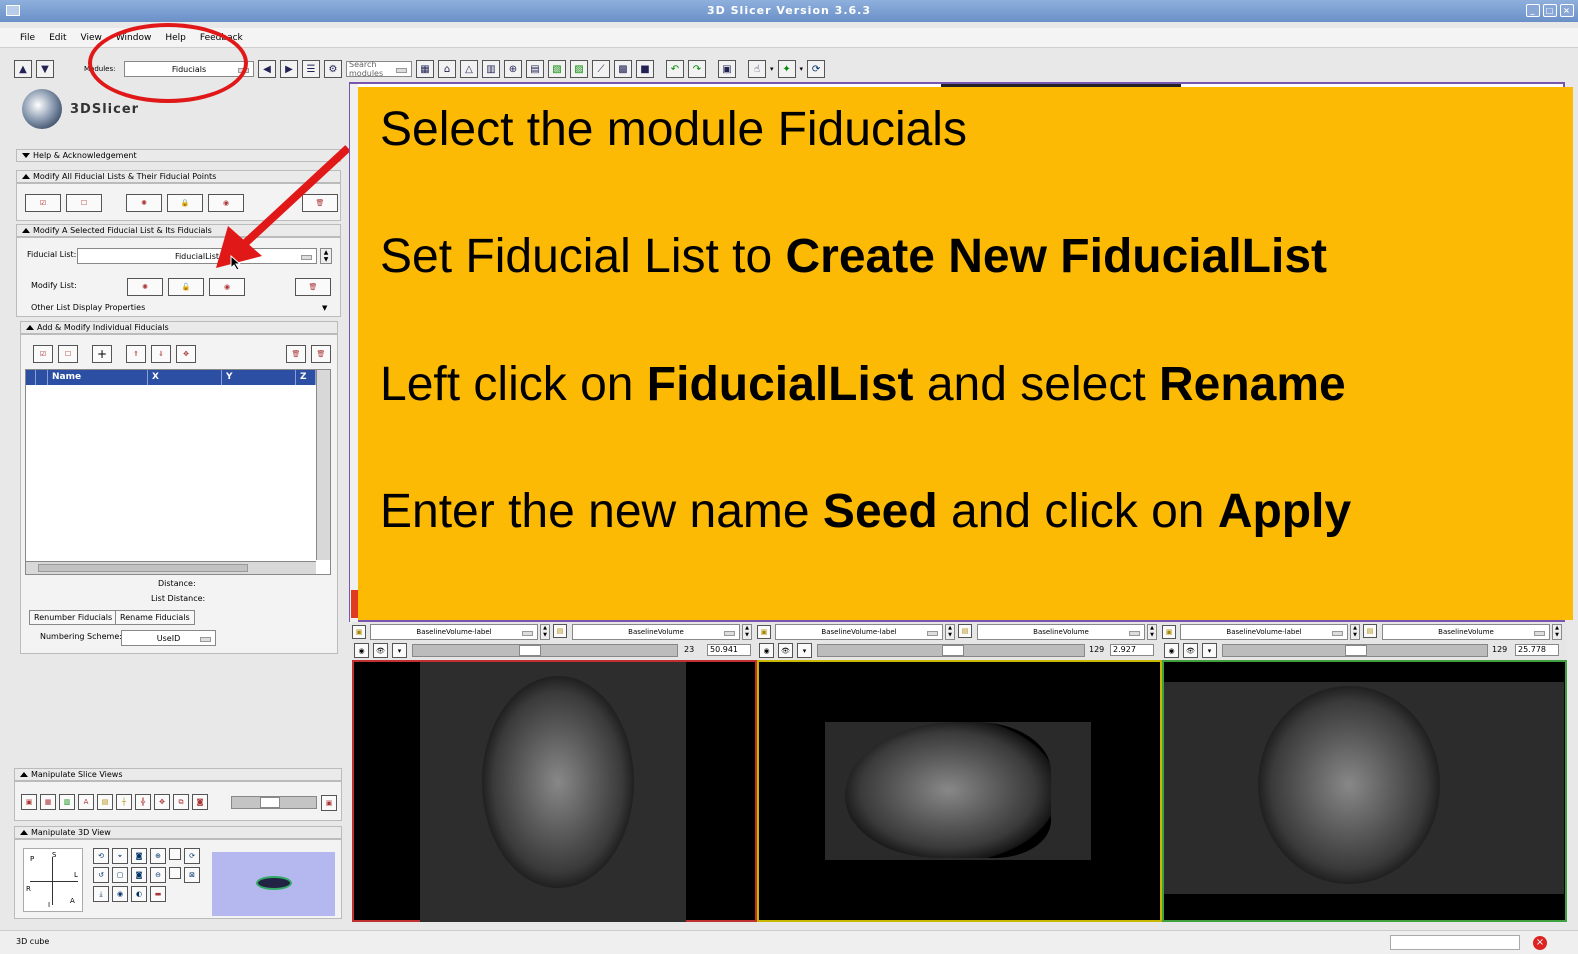  What do you see at coordinates (48, 802) in the screenshot?
I see `slice-layout-icon: ▦` at bounding box center [48, 802].